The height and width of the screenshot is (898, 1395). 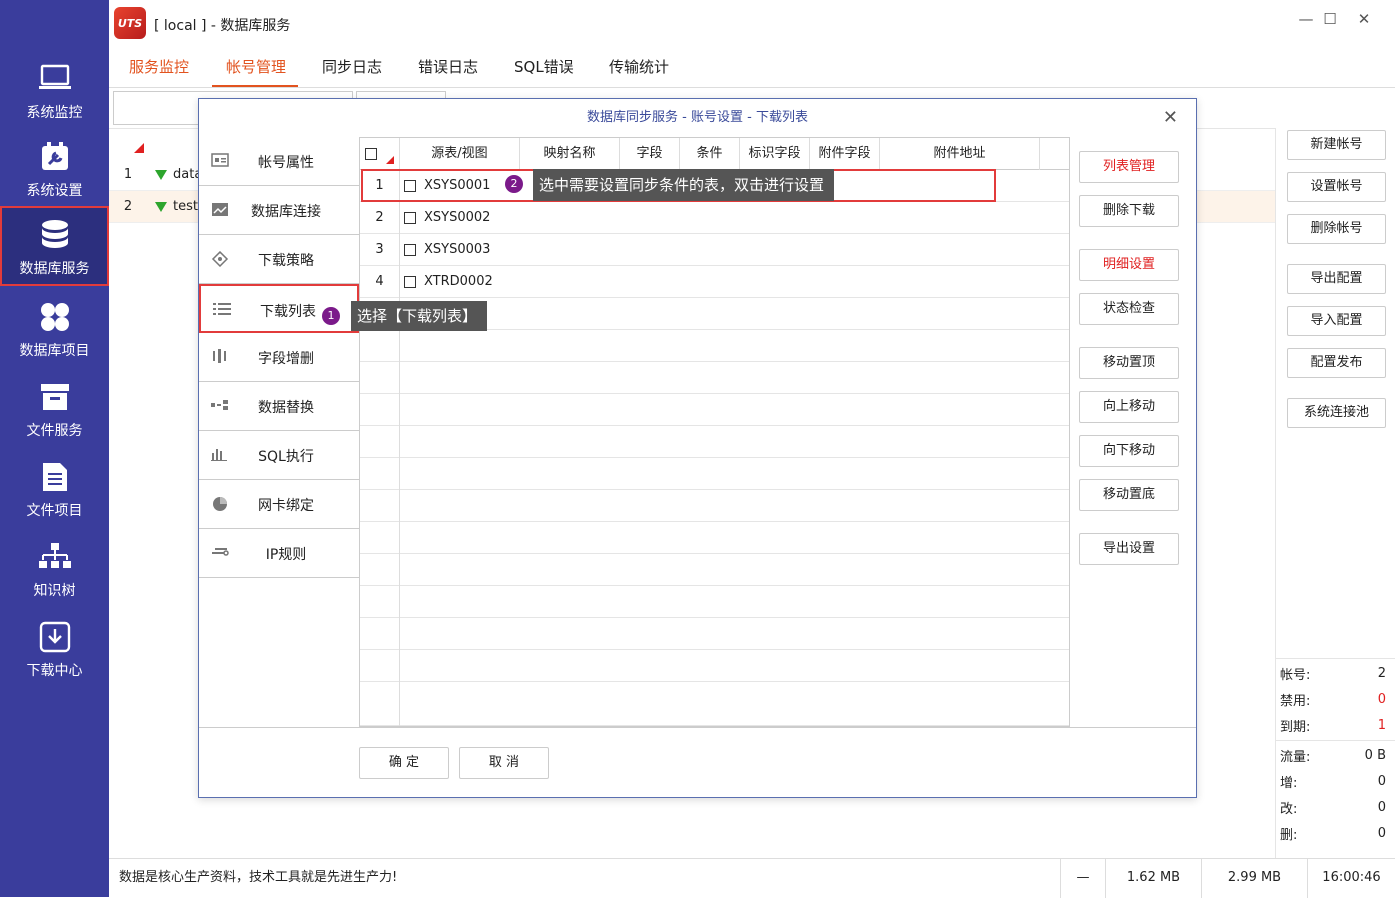 I want to click on status-dash: —, so click(x=1082, y=878).